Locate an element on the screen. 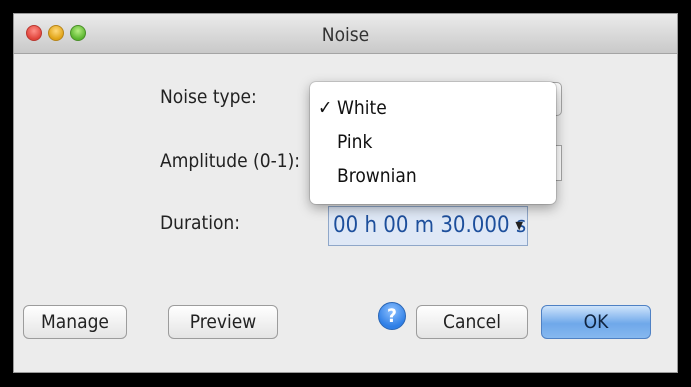 The width and height of the screenshot is (691, 387). noise-type-option-brownian: Brownian is located at coordinates (433, 176).